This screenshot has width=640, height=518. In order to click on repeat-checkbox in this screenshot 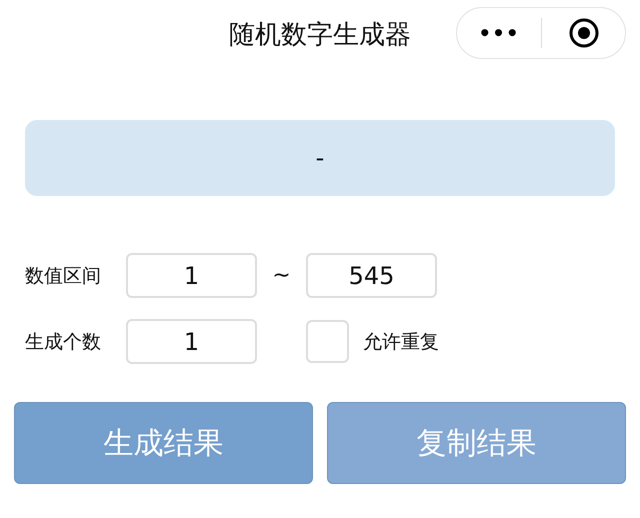, I will do `click(327, 341)`.